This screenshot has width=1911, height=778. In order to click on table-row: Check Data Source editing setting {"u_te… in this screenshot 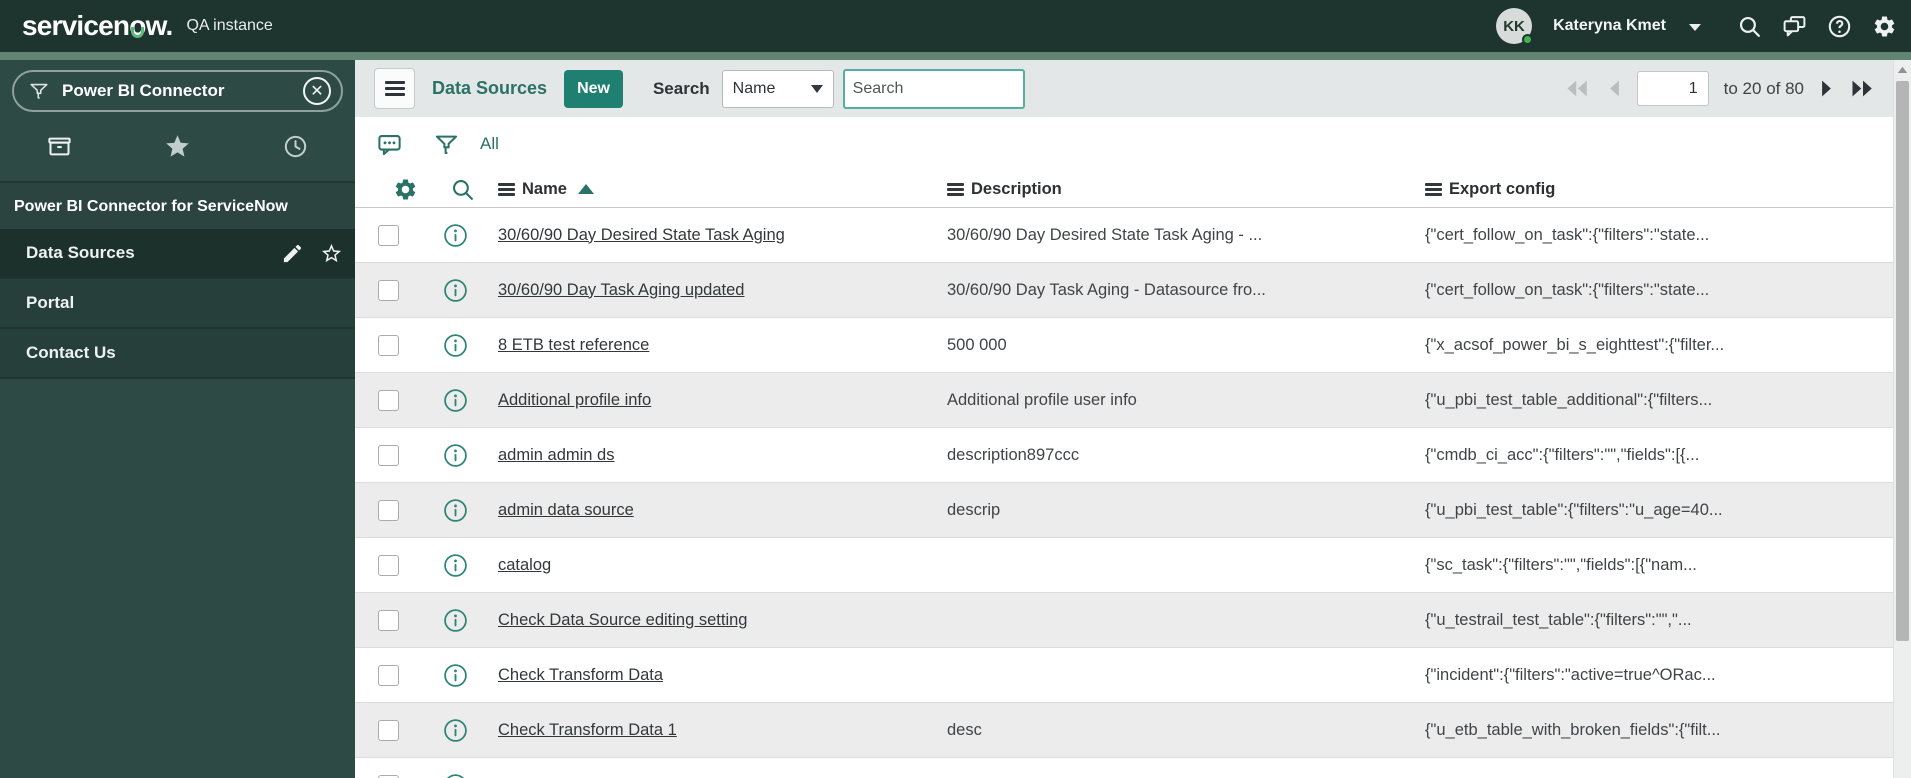, I will do `click(1133, 620)`.